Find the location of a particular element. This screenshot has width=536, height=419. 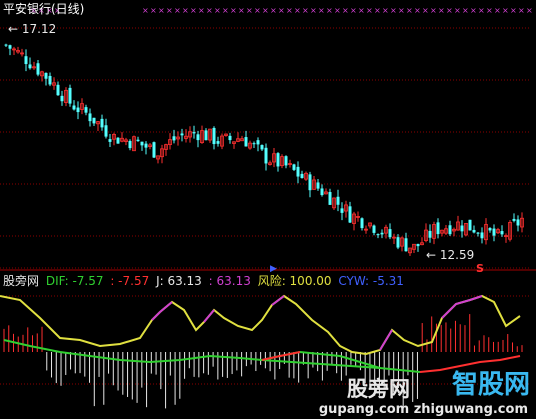

legend-j: J: 63.13 is located at coordinates (179, 281).